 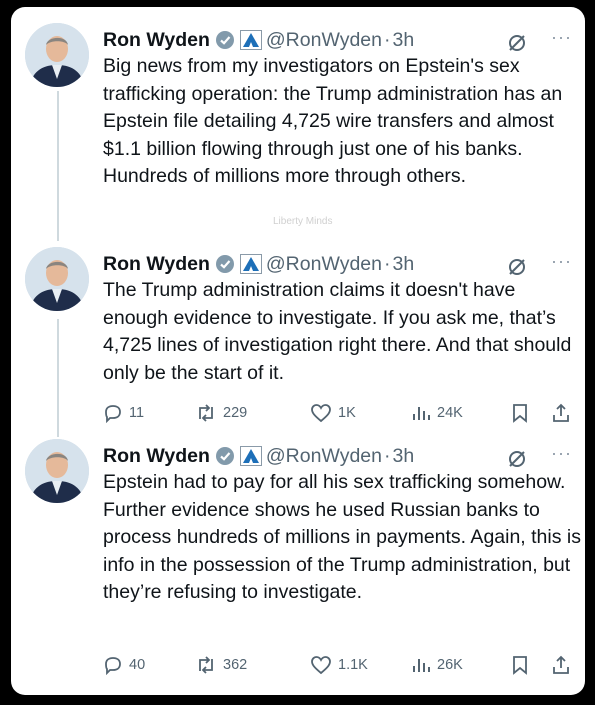 I want to click on like-count: 1.1K, so click(x=353, y=665).